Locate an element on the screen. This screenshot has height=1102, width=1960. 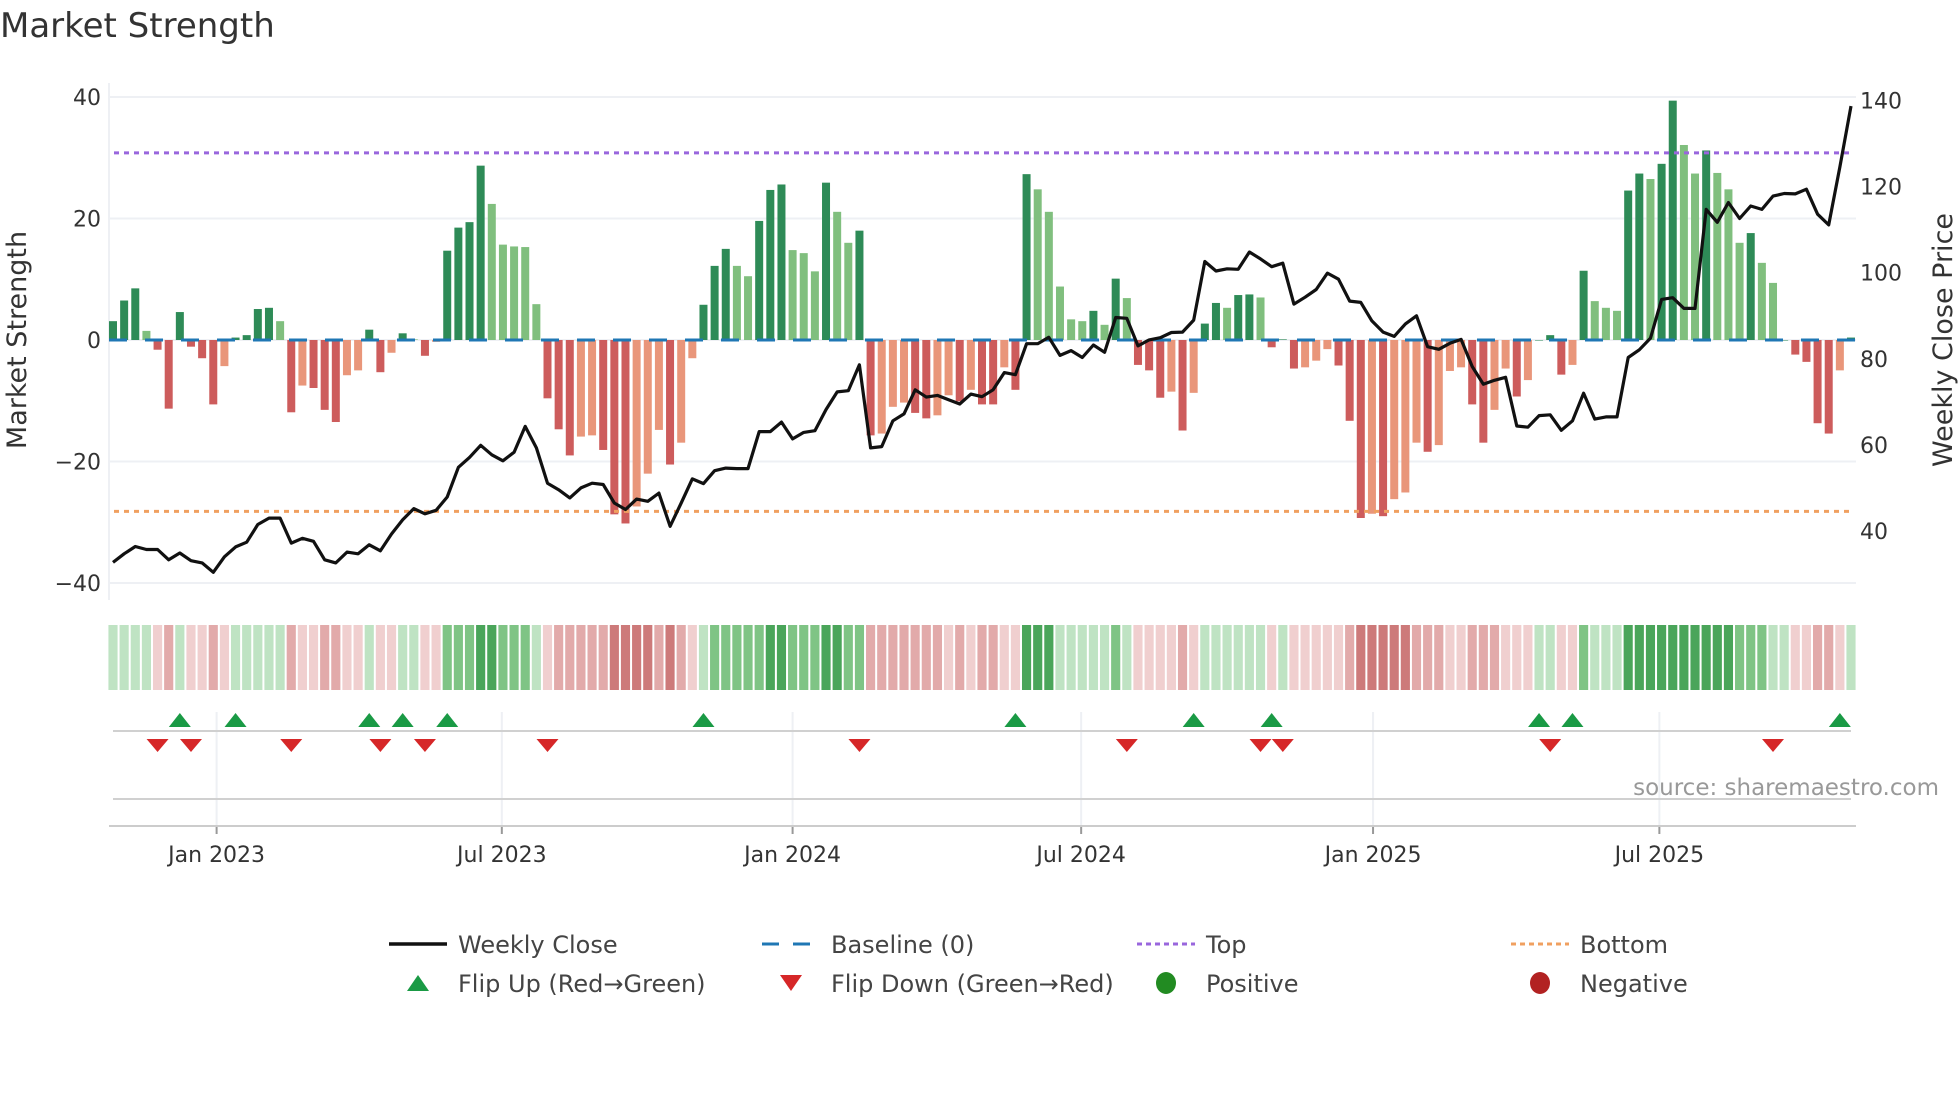
y2-tick-label: 140 is located at coordinates (1881, 102).